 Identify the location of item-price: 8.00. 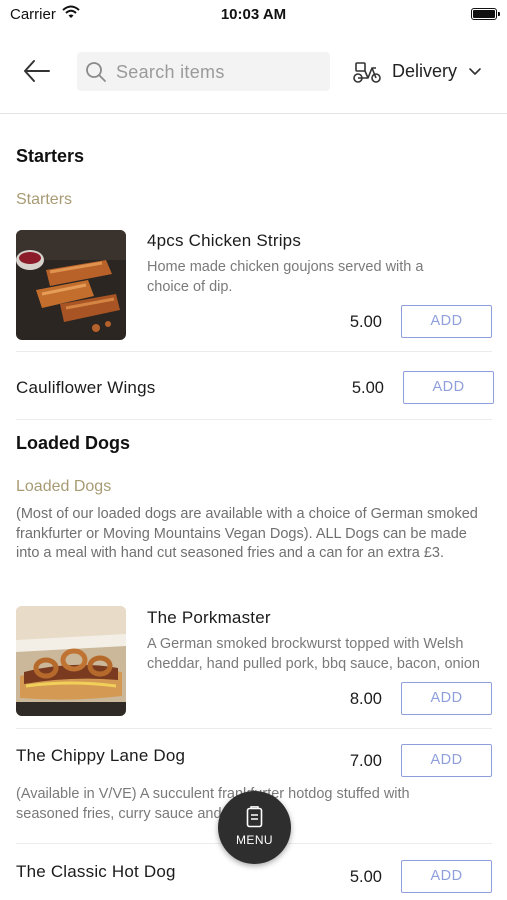
(365, 699).